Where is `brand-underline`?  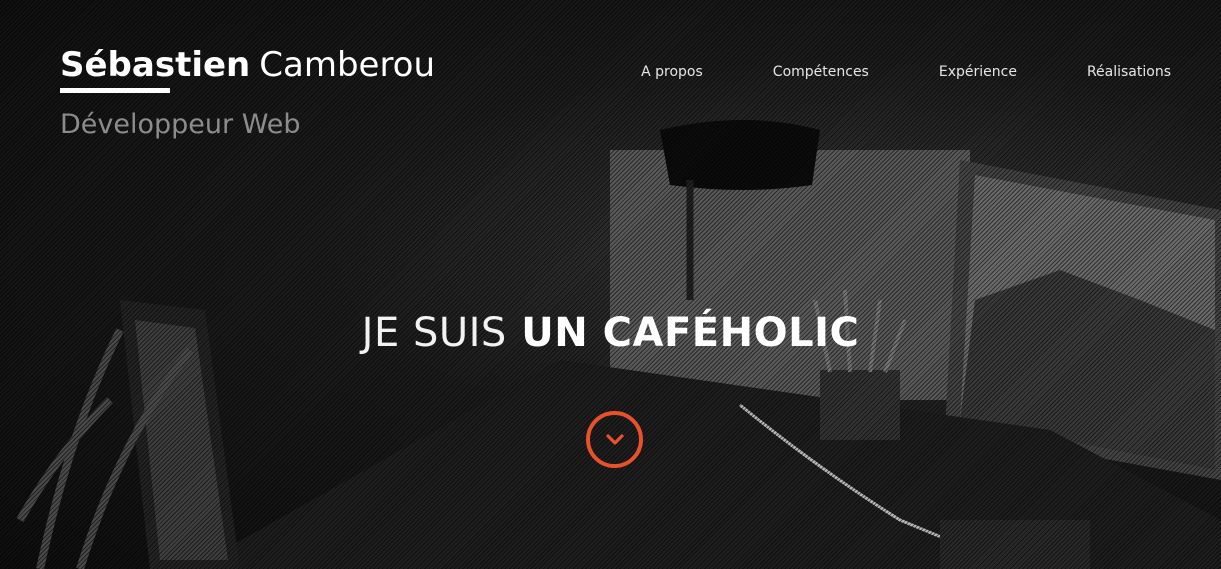 brand-underline is located at coordinates (115, 90).